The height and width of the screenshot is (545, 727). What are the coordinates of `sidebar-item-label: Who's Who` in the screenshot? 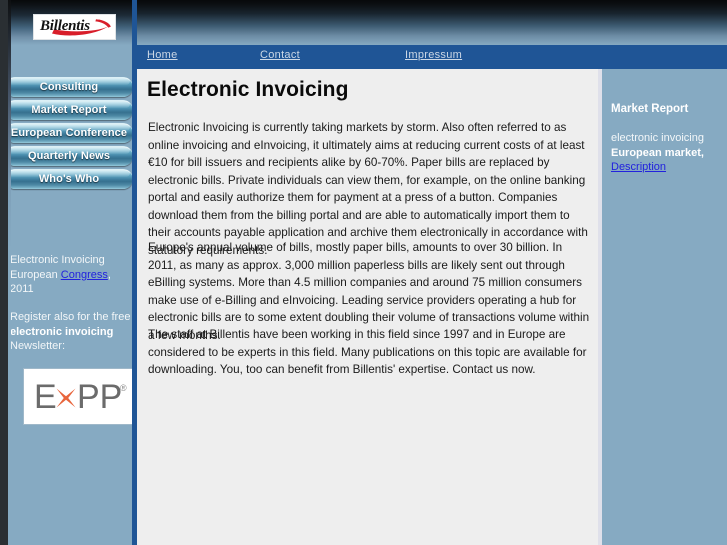 It's located at (69, 179).